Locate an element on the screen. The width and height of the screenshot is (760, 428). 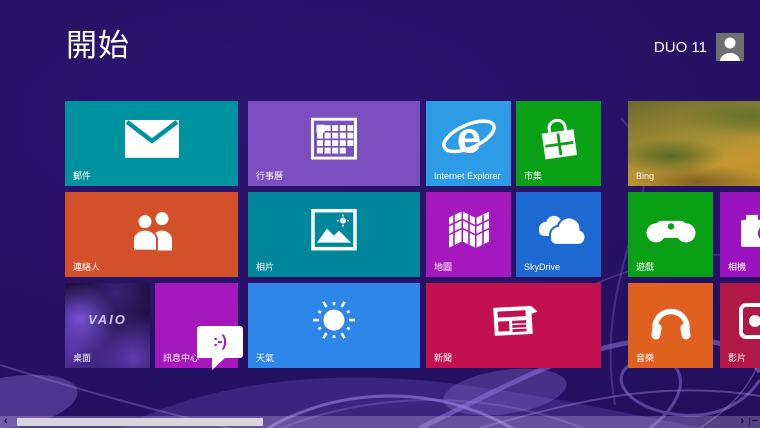
tile-label: 桌面 is located at coordinates (82, 358).